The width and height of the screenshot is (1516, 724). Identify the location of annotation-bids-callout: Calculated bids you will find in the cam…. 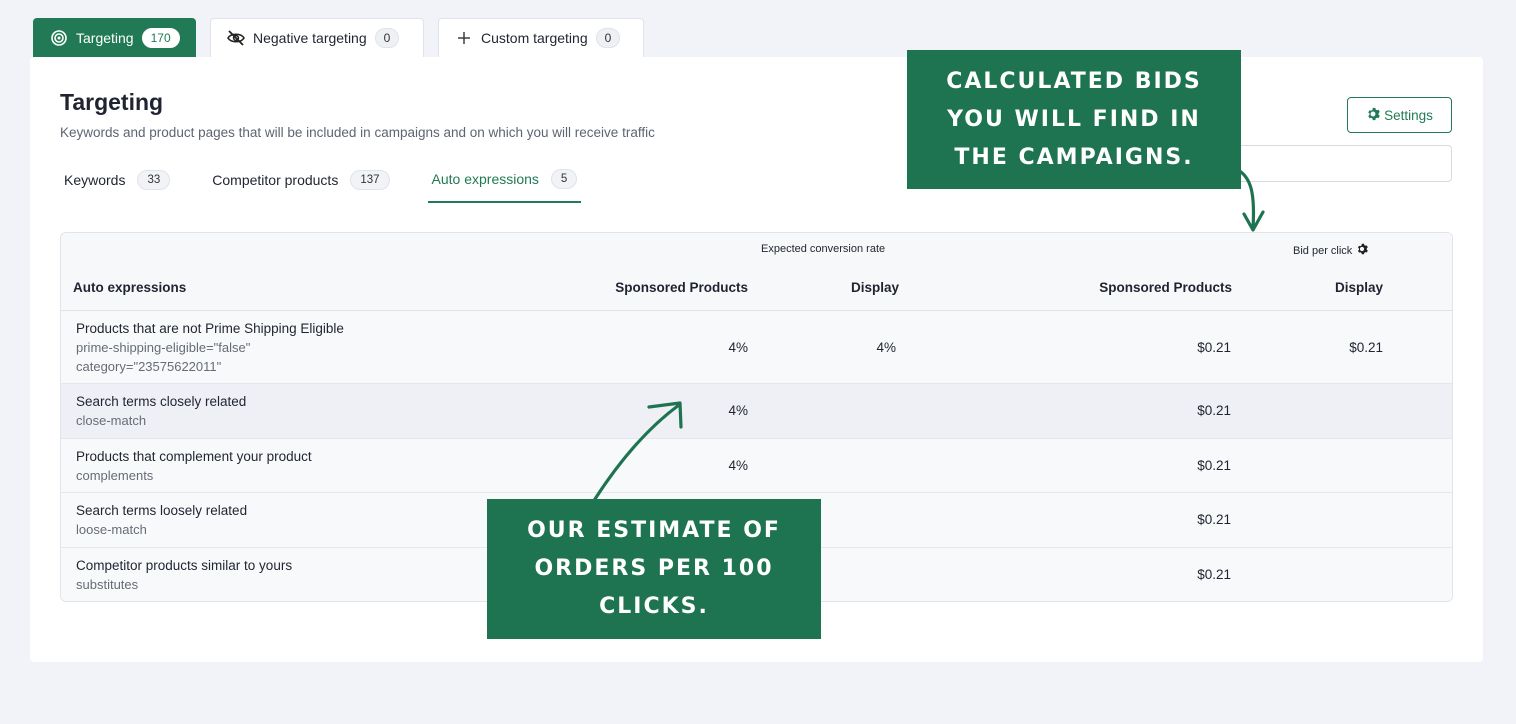
(1074, 119).